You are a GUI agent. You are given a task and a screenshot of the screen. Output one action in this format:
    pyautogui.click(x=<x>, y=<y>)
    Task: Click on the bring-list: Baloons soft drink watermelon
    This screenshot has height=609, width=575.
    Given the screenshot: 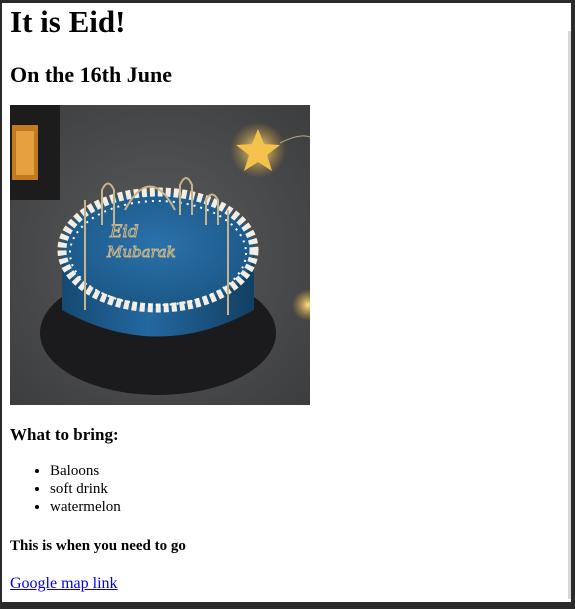 What is the action you would take?
    pyautogui.click(x=285, y=489)
    